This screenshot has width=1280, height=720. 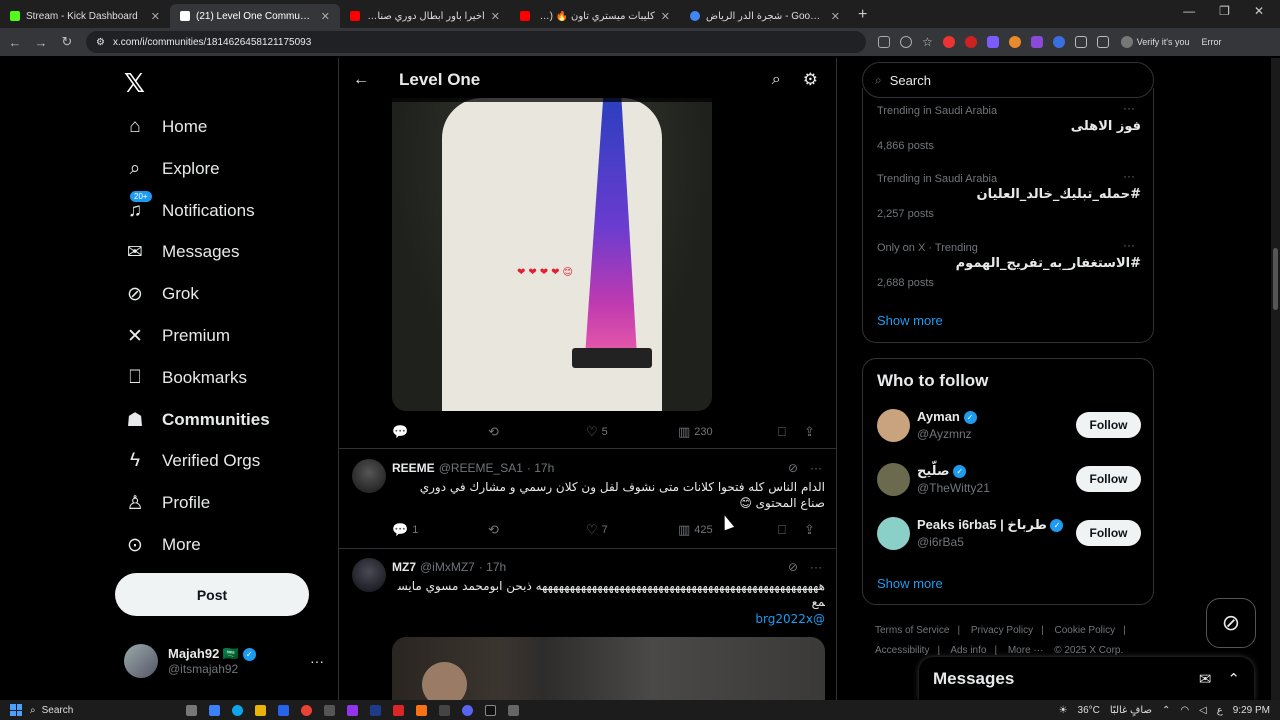 I want to click on close-window-icon: ✕, so click(x=1259, y=11).